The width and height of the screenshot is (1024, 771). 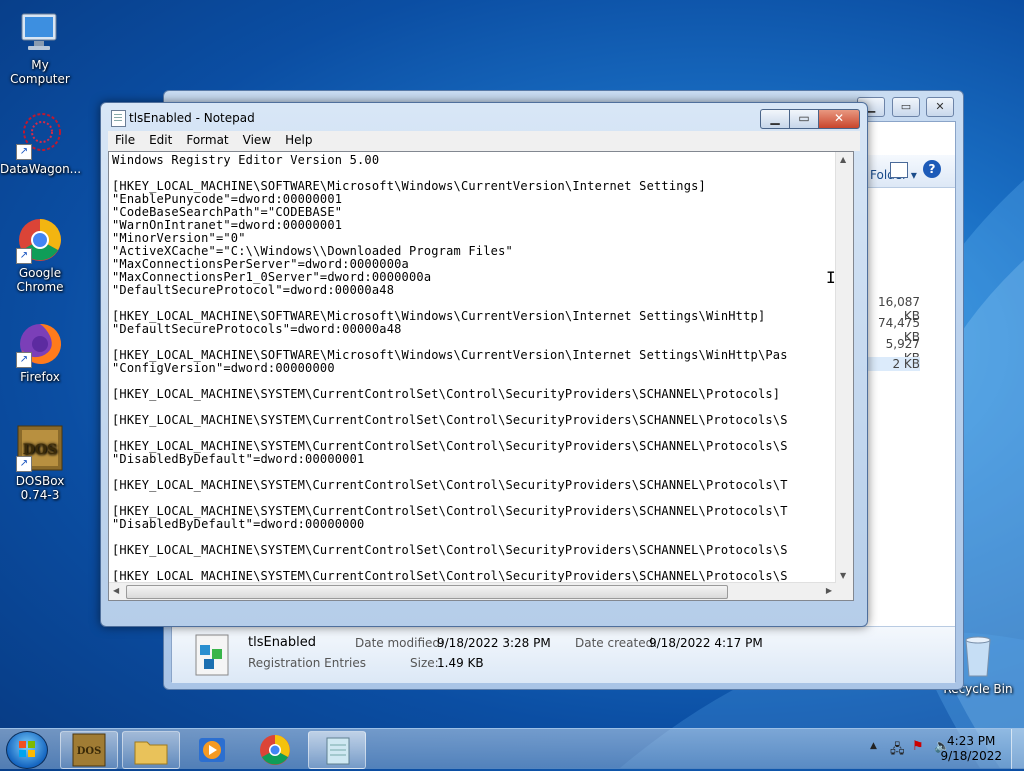 I want to click on scroll-left-icon: ◀, so click(x=116, y=590).